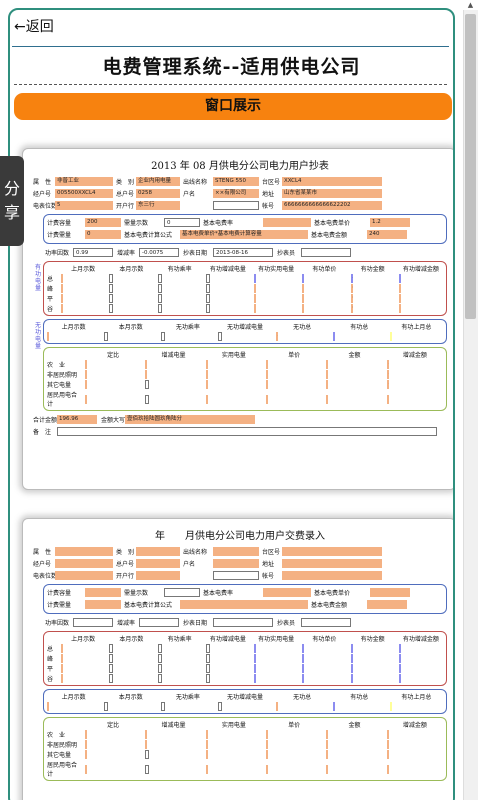 The height and width of the screenshot is (800, 480). What do you see at coordinates (163, 336) in the screenshot?
I see `reactive-cell: 1` at bounding box center [163, 336].